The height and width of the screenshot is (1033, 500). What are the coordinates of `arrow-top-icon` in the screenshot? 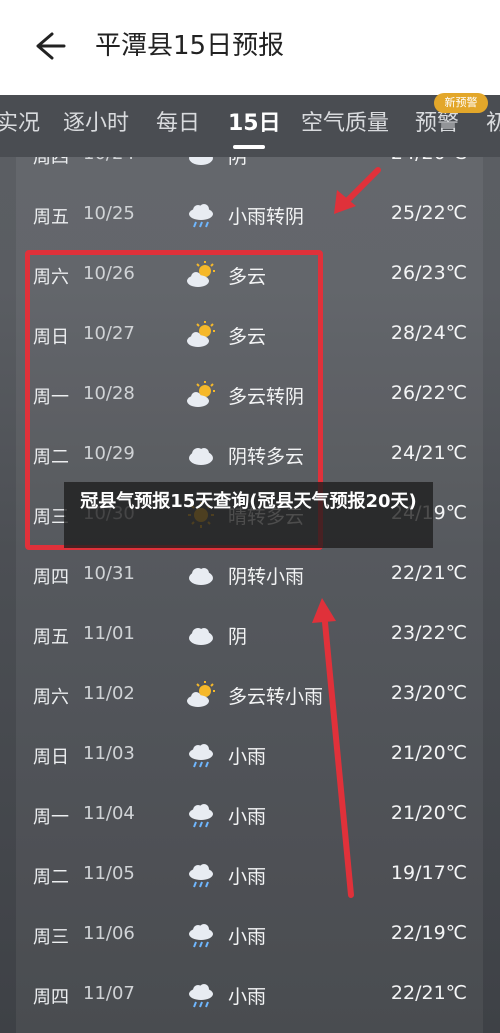 It's located at (357, 190).